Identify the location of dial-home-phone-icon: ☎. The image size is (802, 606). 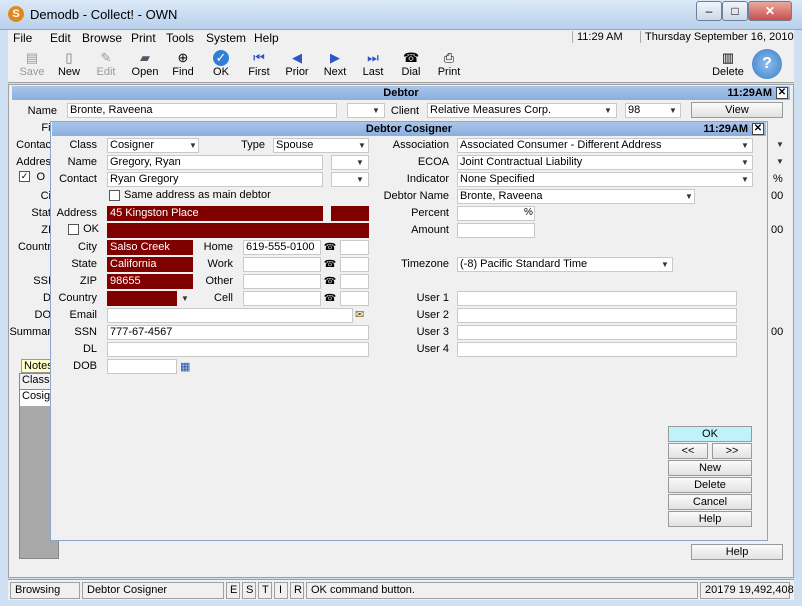
(330, 247).